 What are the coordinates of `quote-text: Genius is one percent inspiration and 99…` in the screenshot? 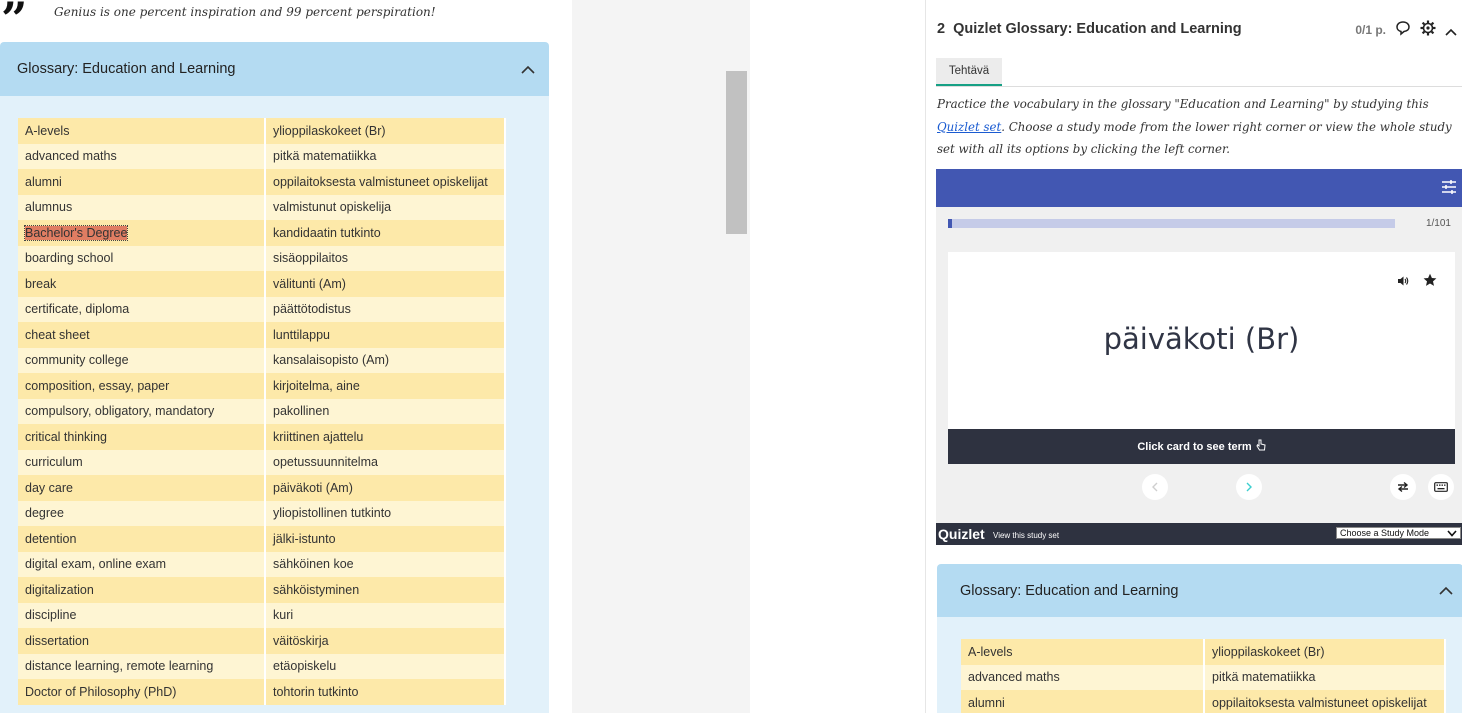 It's located at (245, 12).